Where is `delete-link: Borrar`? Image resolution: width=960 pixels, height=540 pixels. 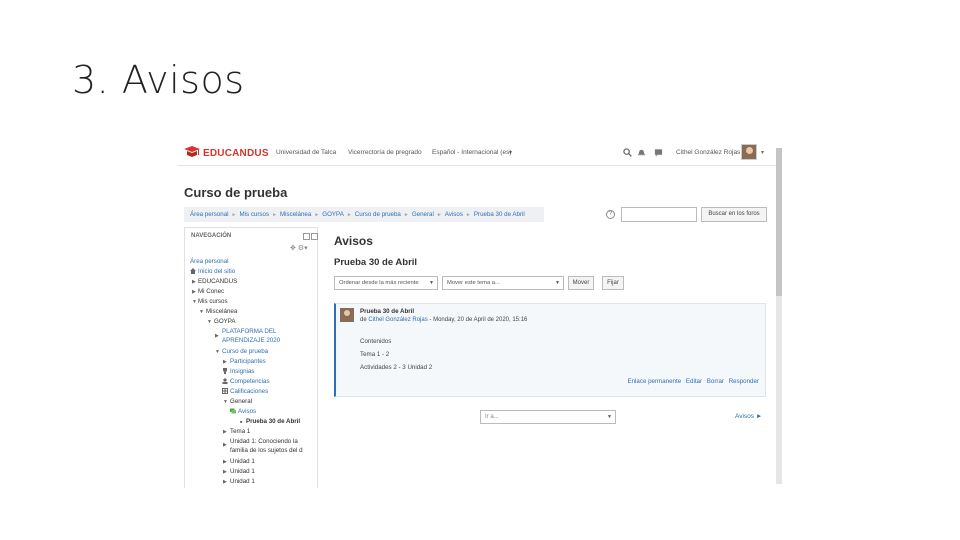
delete-link: Borrar is located at coordinates (715, 381).